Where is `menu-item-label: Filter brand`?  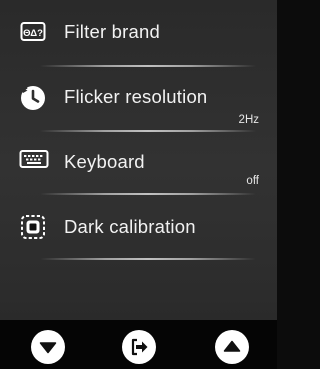
menu-item-label: Filter brand is located at coordinates (112, 31).